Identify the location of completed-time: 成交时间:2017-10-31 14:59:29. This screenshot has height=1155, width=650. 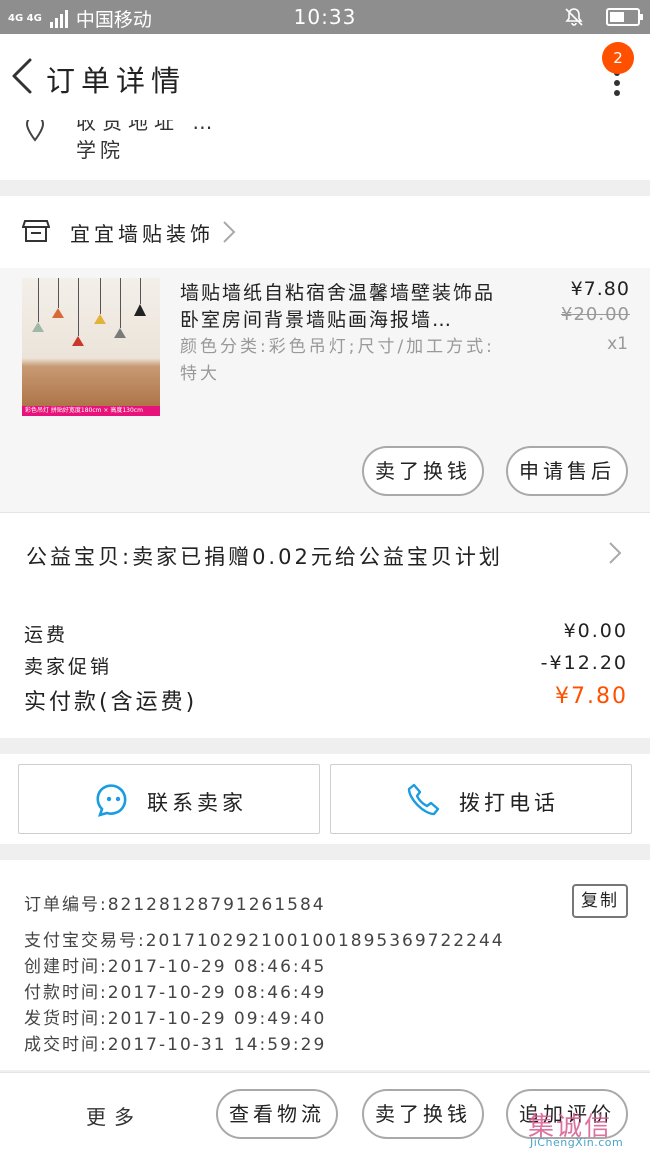
(175, 1045).